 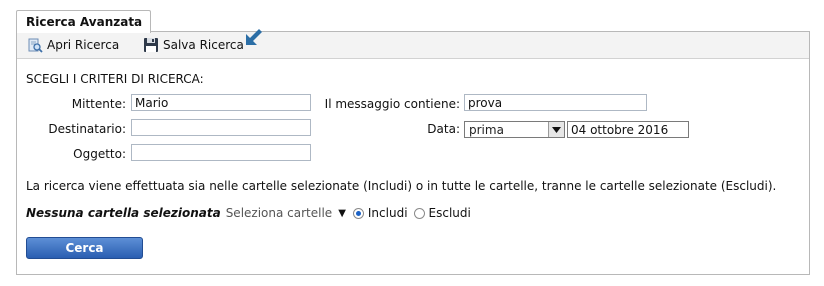 What do you see at coordinates (486, 130) in the screenshot?
I see `date-mode-value: prima` at bounding box center [486, 130].